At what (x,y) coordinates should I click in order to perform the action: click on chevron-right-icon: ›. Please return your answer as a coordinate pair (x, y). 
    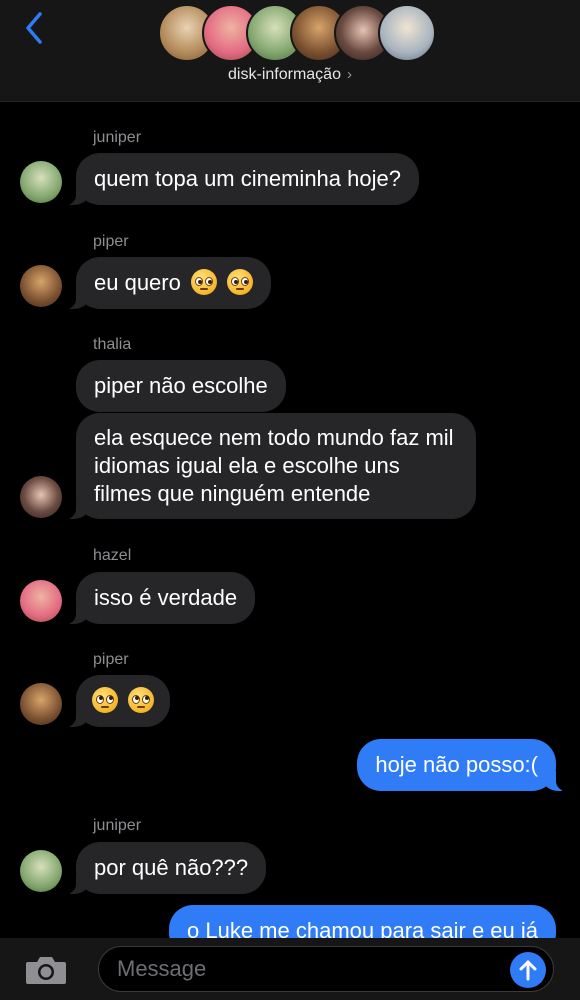
    Looking at the image, I should click on (349, 74).